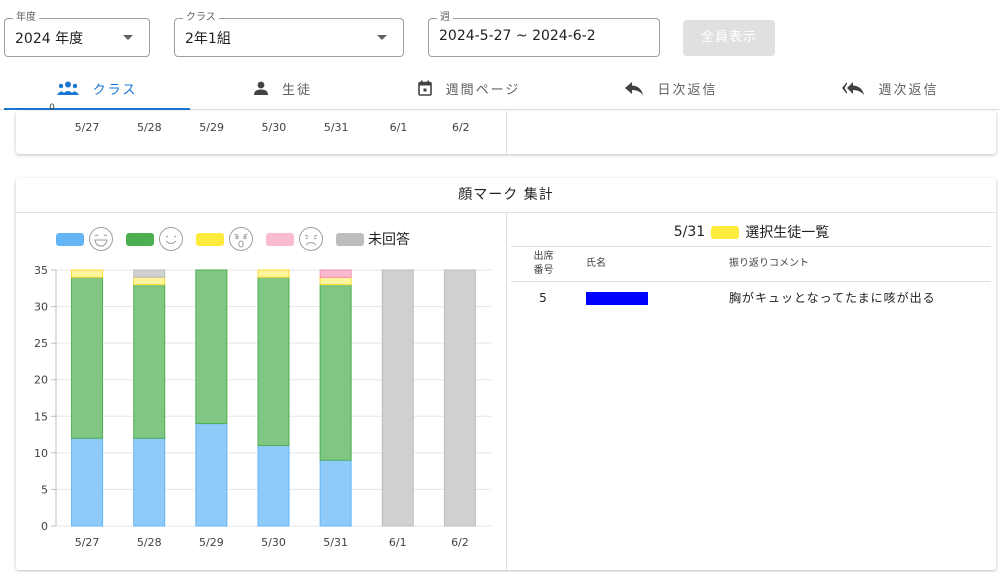 The width and height of the screenshot is (1000, 572). What do you see at coordinates (97, 109) in the screenshot?
I see `active-tab-indicator` at bounding box center [97, 109].